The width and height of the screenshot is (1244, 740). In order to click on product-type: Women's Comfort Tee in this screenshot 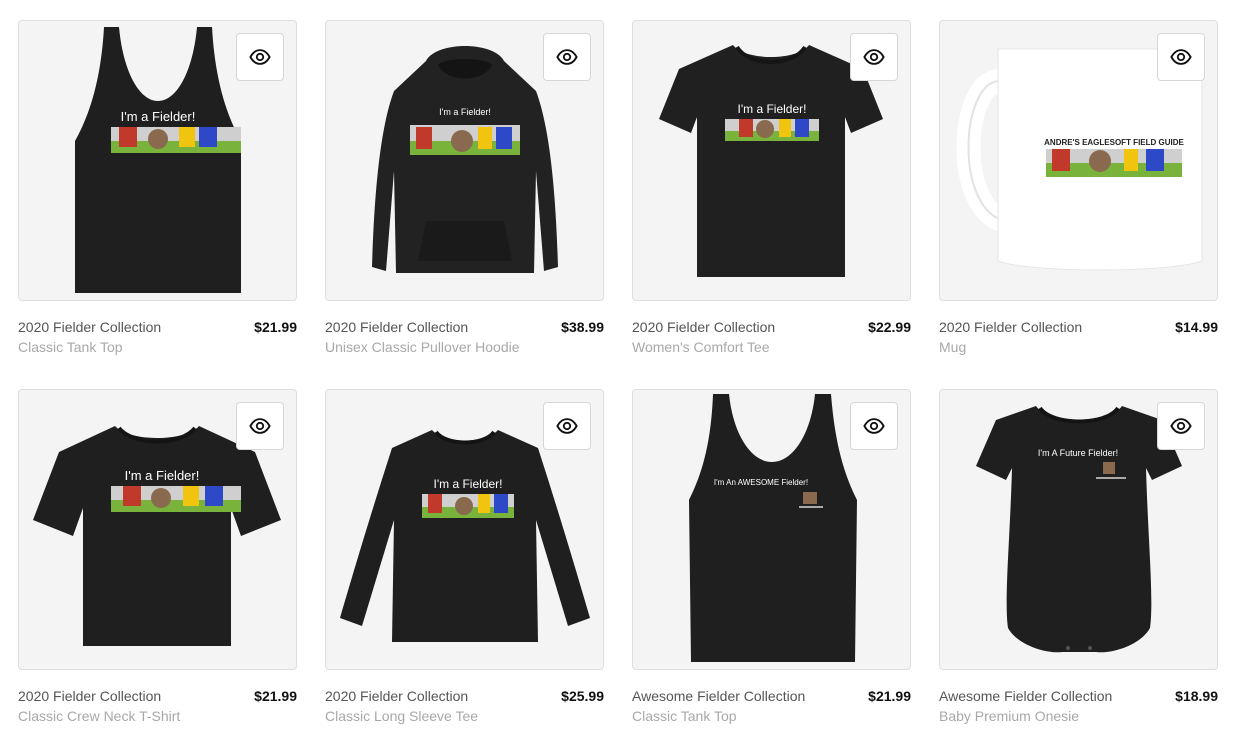, I will do `click(701, 347)`.